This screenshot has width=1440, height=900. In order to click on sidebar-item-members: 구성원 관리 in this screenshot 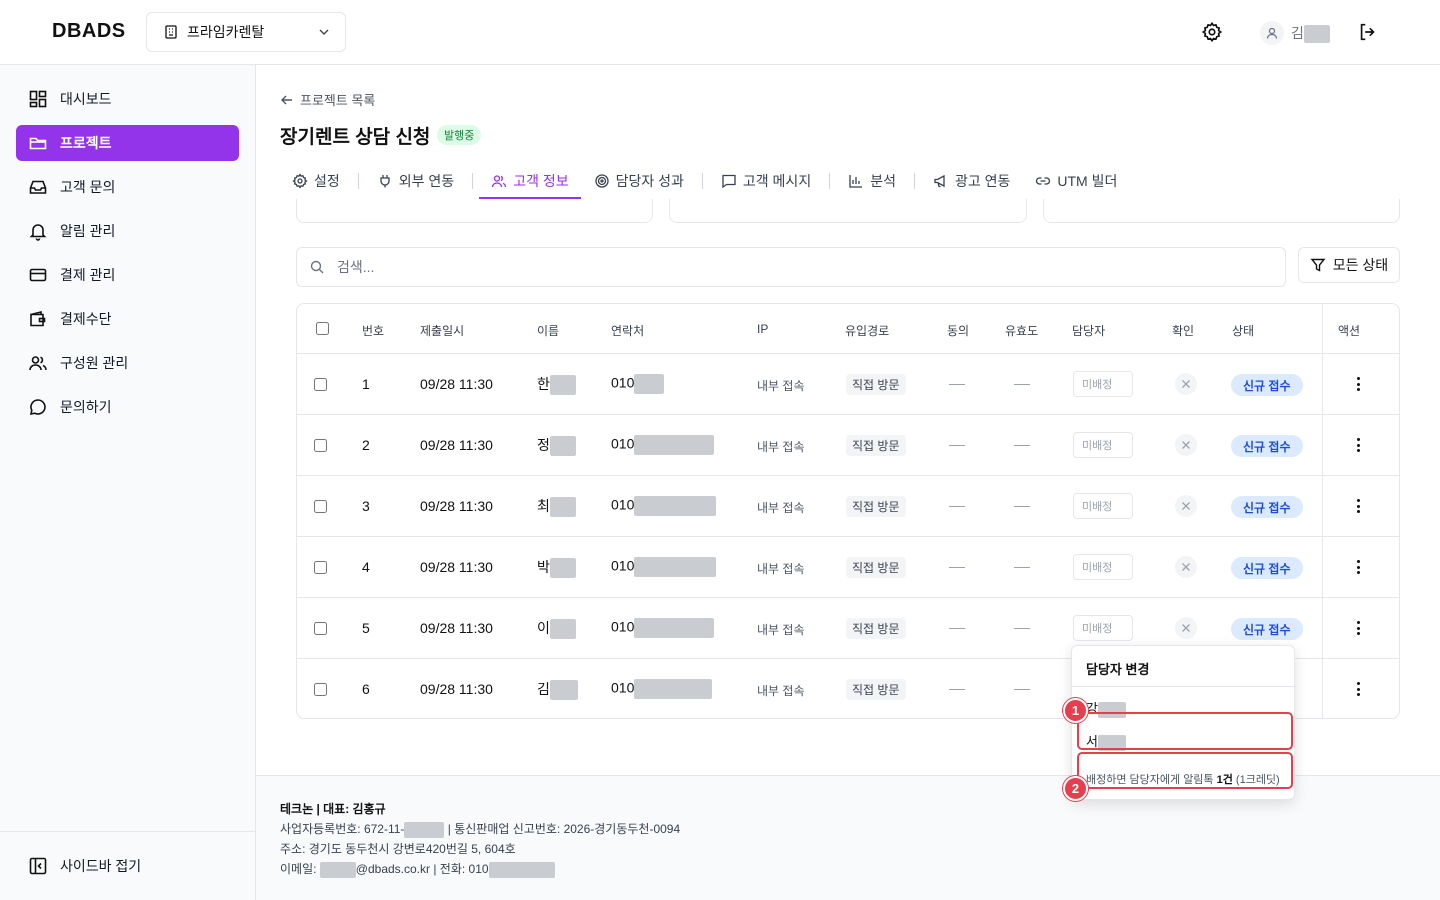, I will do `click(127, 363)`.